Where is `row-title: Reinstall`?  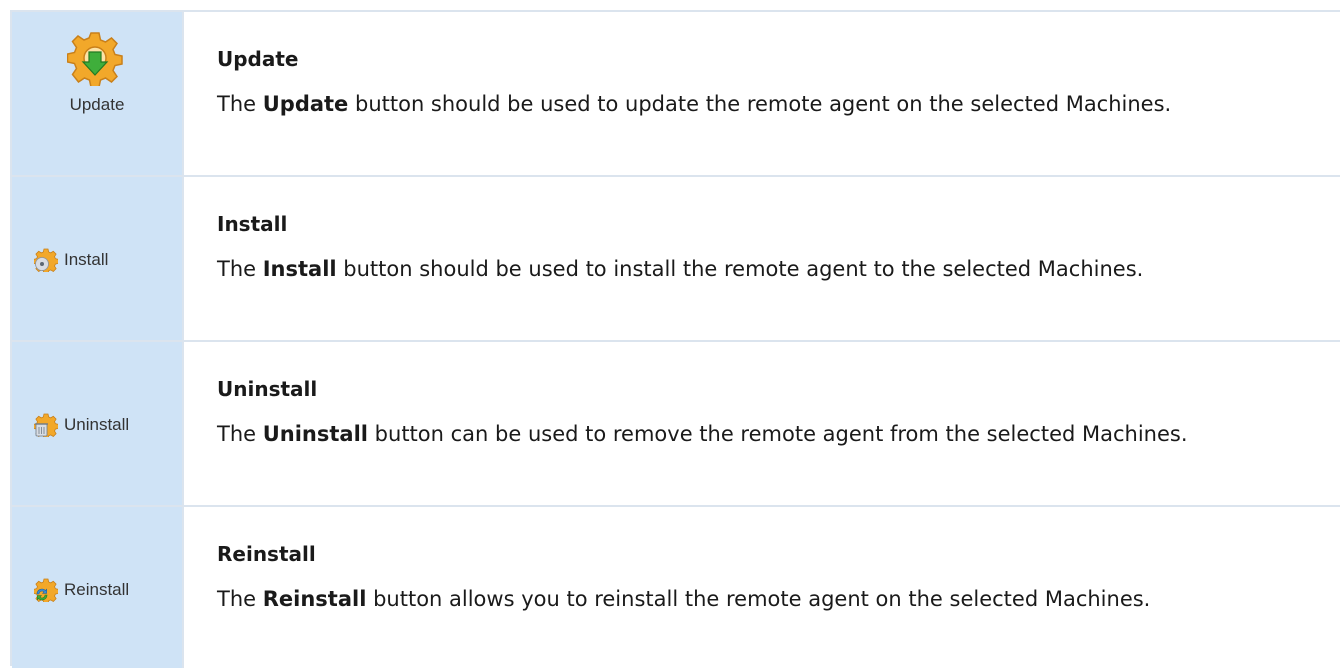
row-title: Reinstall is located at coordinates (266, 554).